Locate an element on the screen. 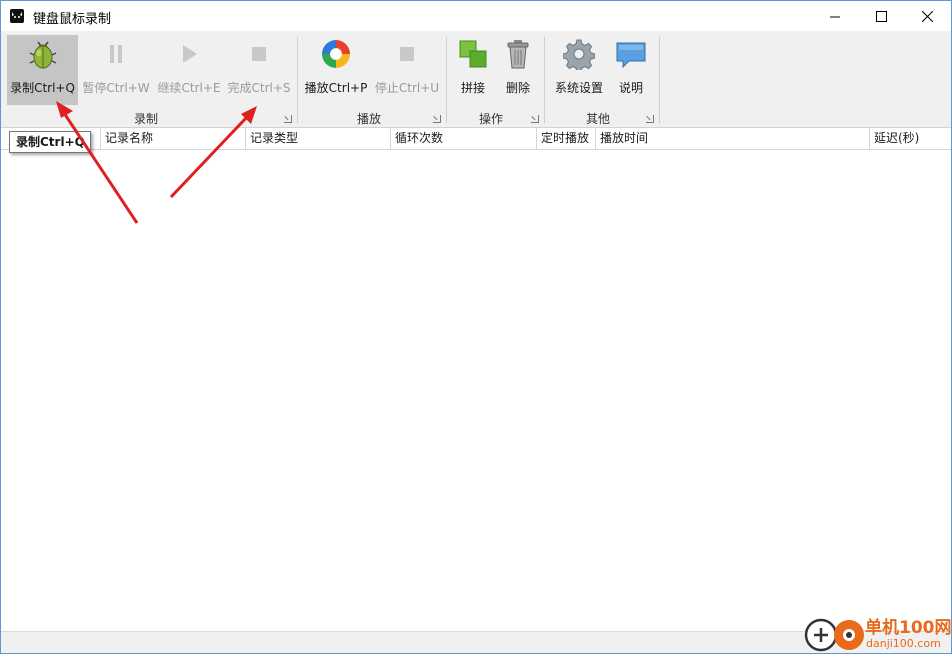 The height and width of the screenshot is (655, 952). column-header-record-name: 记录名称 is located at coordinates (173, 139).